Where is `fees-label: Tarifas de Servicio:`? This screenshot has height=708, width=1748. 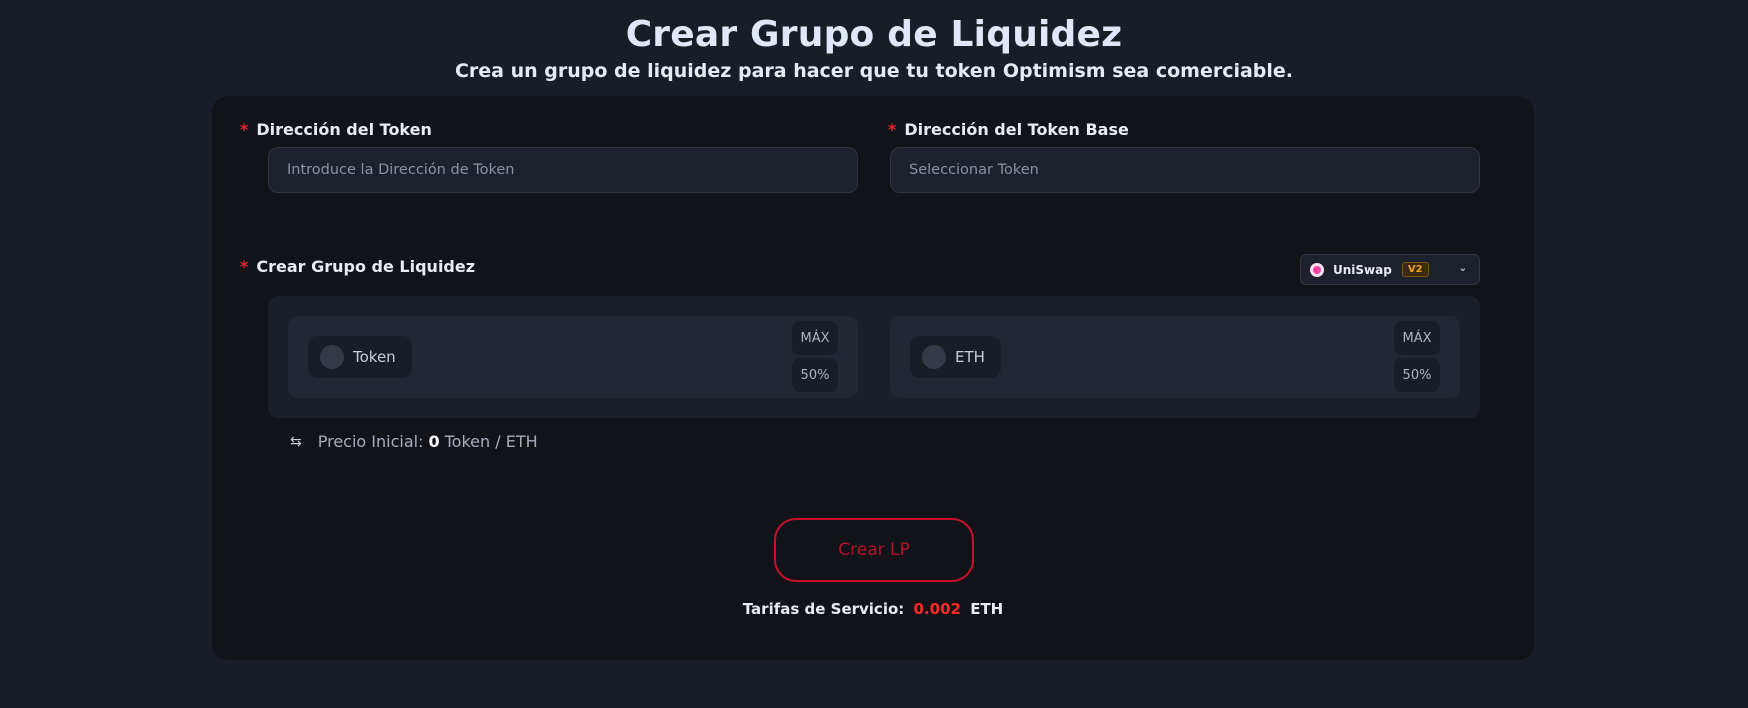 fees-label: Tarifas de Servicio: is located at coordinates (823, 609).